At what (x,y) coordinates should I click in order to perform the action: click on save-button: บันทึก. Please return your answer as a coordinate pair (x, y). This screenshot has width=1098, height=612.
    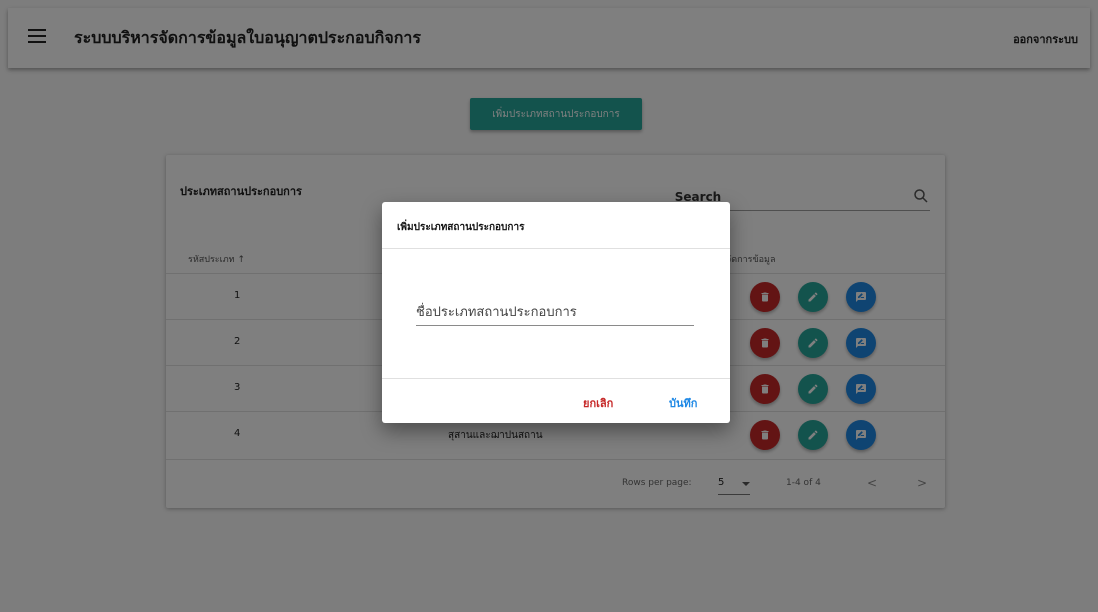
    Looking at the image, I should click on (683, 403).